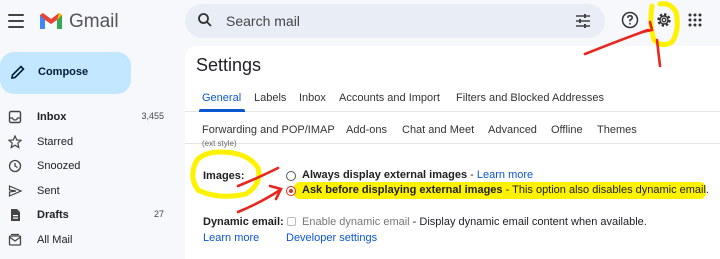 The width and height of the screenshot is (720, 259). Describe the element at coordinates (268, 130) in the screenshot. I see `tab-forwarding-and-pop-imap: Forwarding and POP/IMAP` at that location.